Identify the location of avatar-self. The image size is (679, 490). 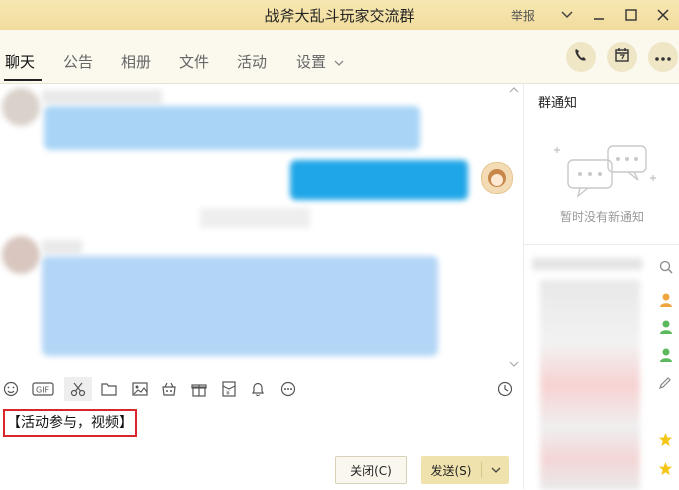
(497, 178).